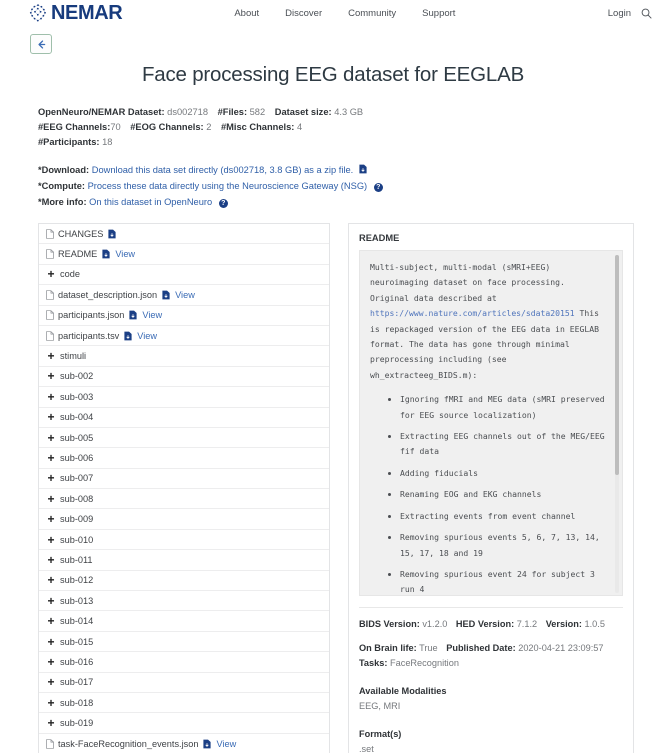  I want to click on file-name: sub-009, so click(77, 519).